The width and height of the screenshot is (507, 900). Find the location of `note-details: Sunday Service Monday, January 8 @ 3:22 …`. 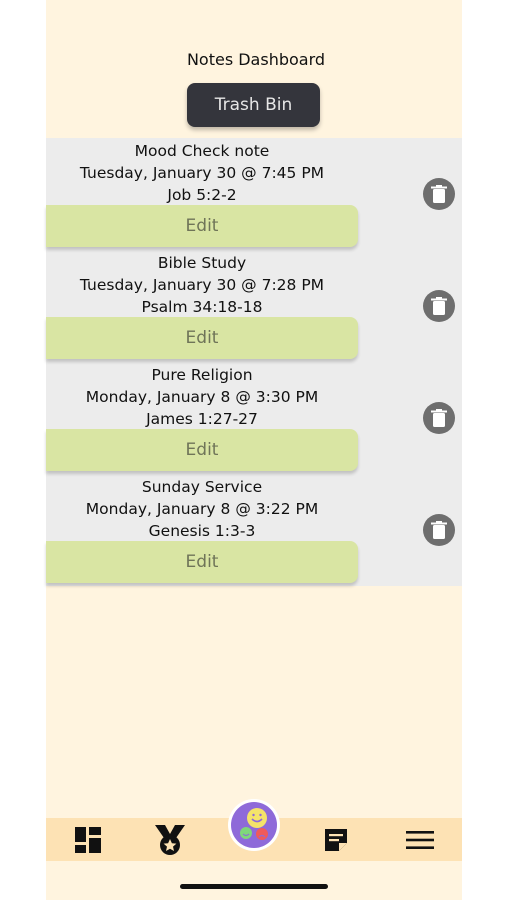

note-details: Sunday Service Monday, January 8 @ 3:22 … is located at coordinates (202, 509).